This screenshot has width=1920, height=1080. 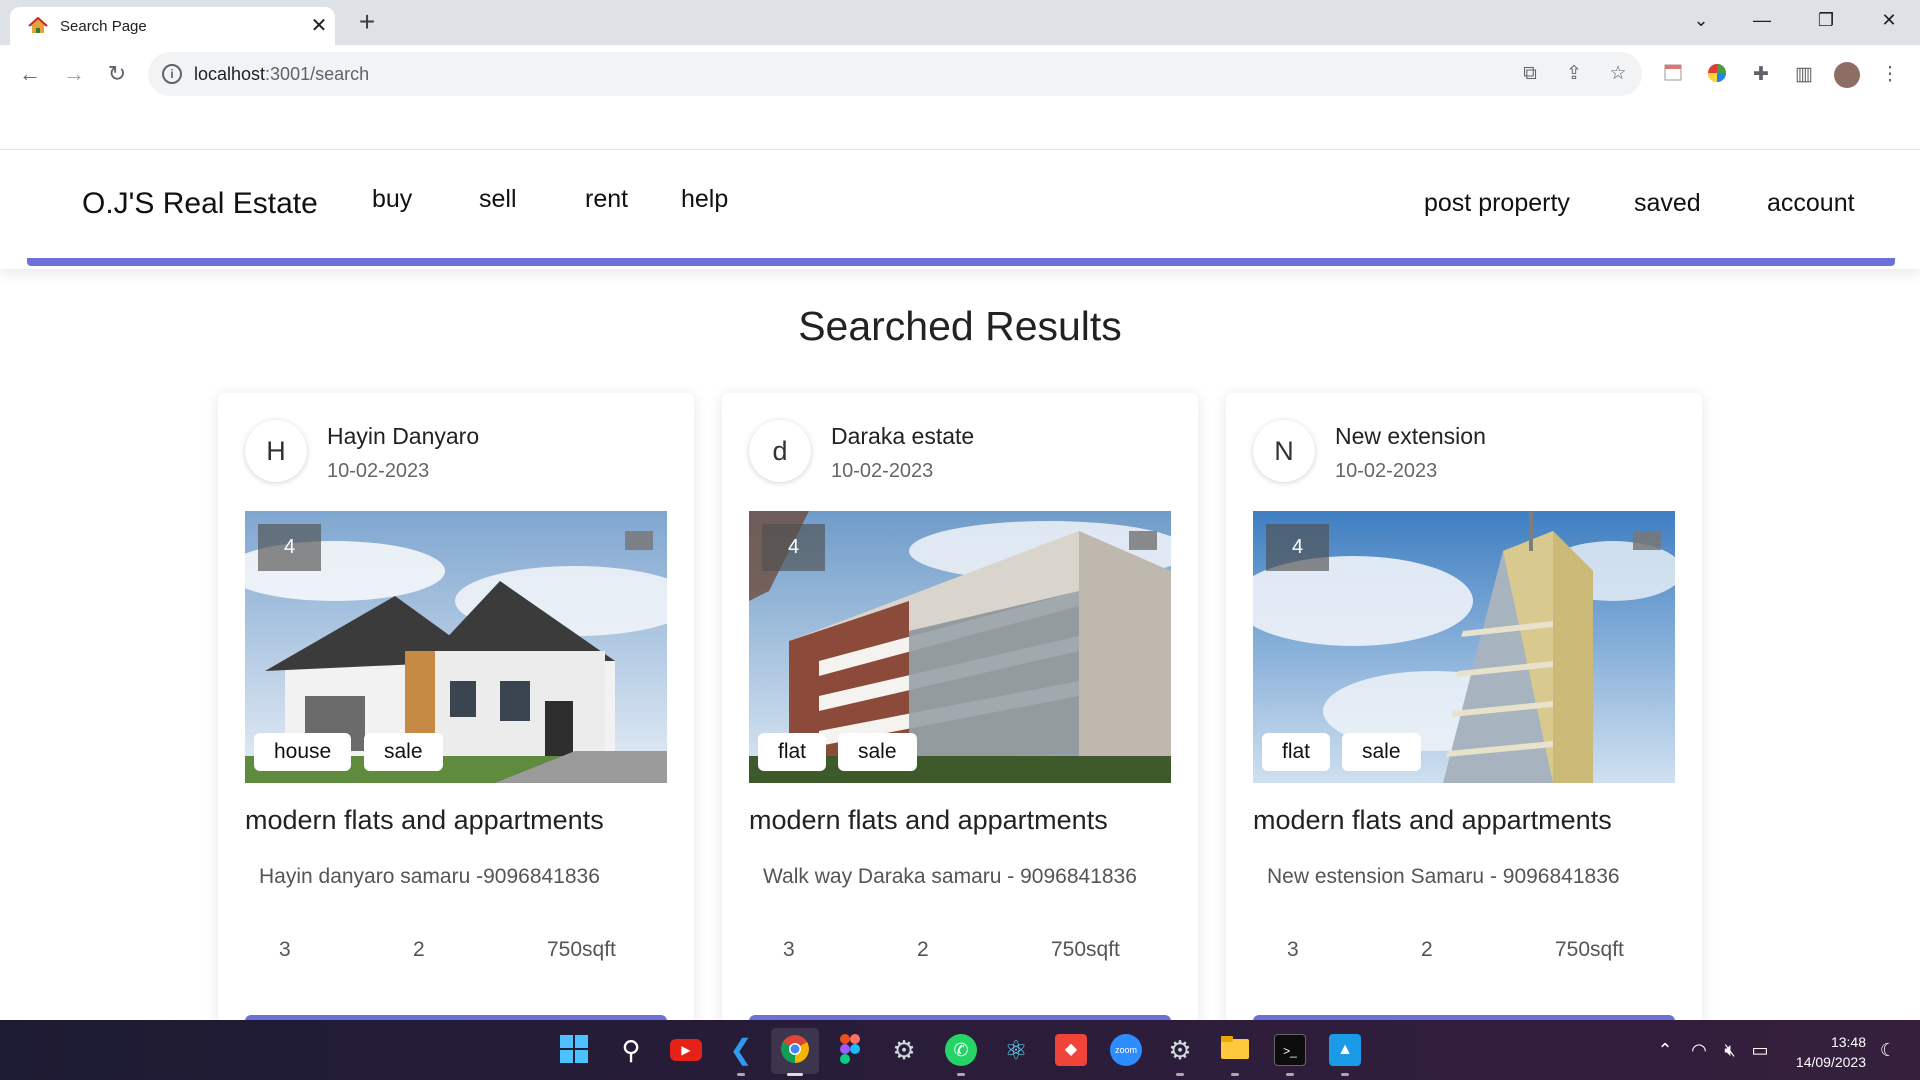 What do you see at coordinates (1667, 203) in the screenshot?
I see `nav-saved: saved` at bounding box center [1667, 203].